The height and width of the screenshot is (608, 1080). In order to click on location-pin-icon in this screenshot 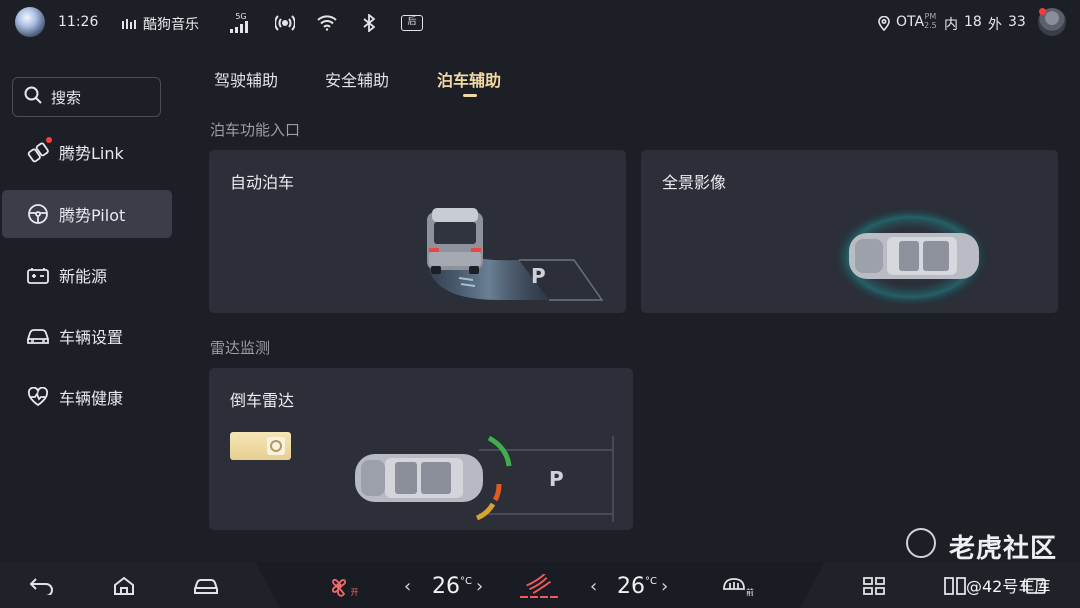, I will do `click(884, 23)`.